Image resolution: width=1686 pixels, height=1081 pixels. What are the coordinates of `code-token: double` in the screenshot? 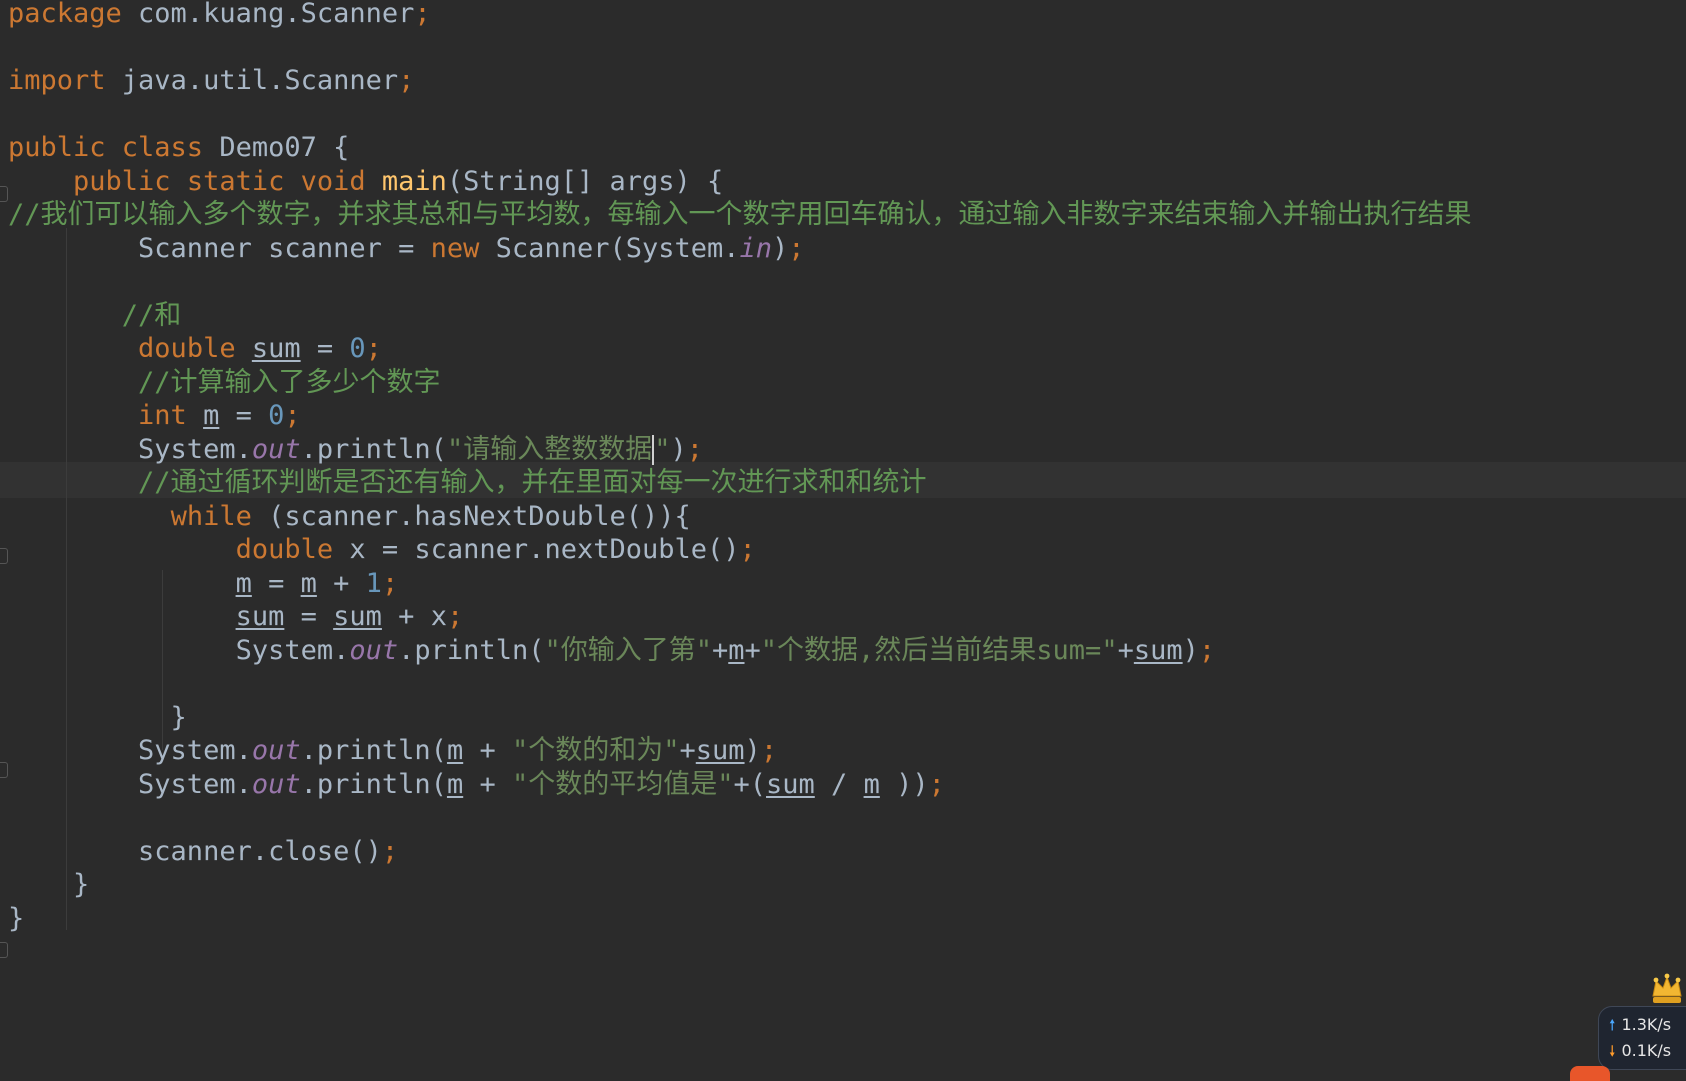 It's located at (292, 549).